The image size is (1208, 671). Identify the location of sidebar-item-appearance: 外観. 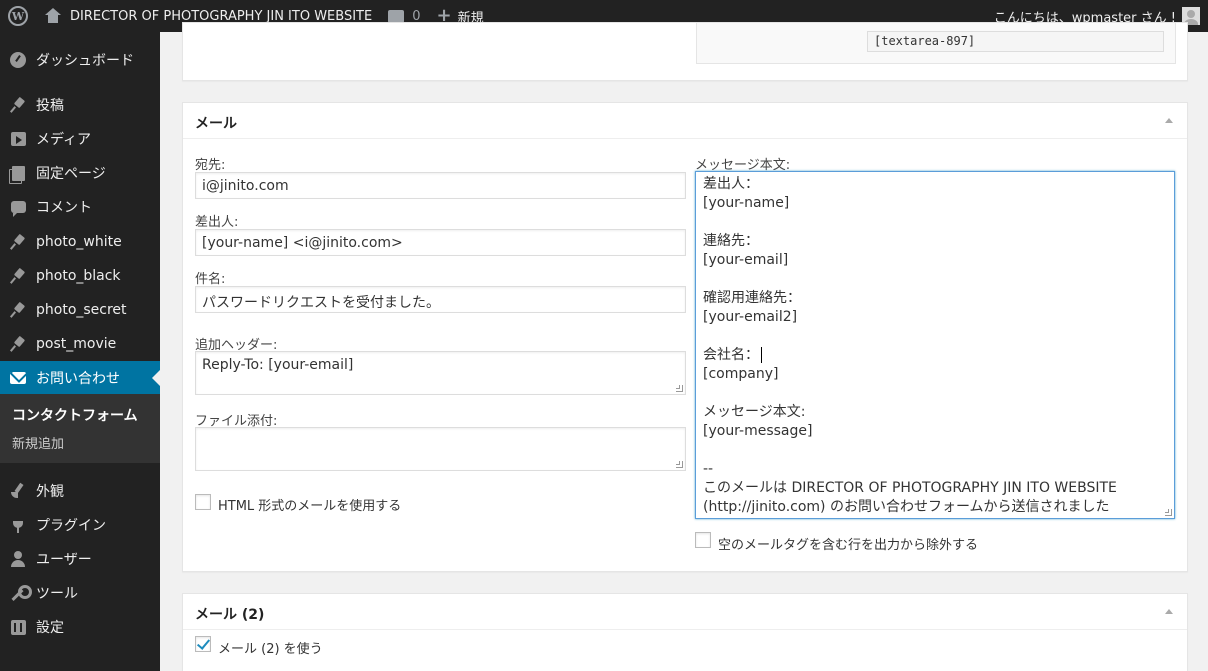
(80, 491).